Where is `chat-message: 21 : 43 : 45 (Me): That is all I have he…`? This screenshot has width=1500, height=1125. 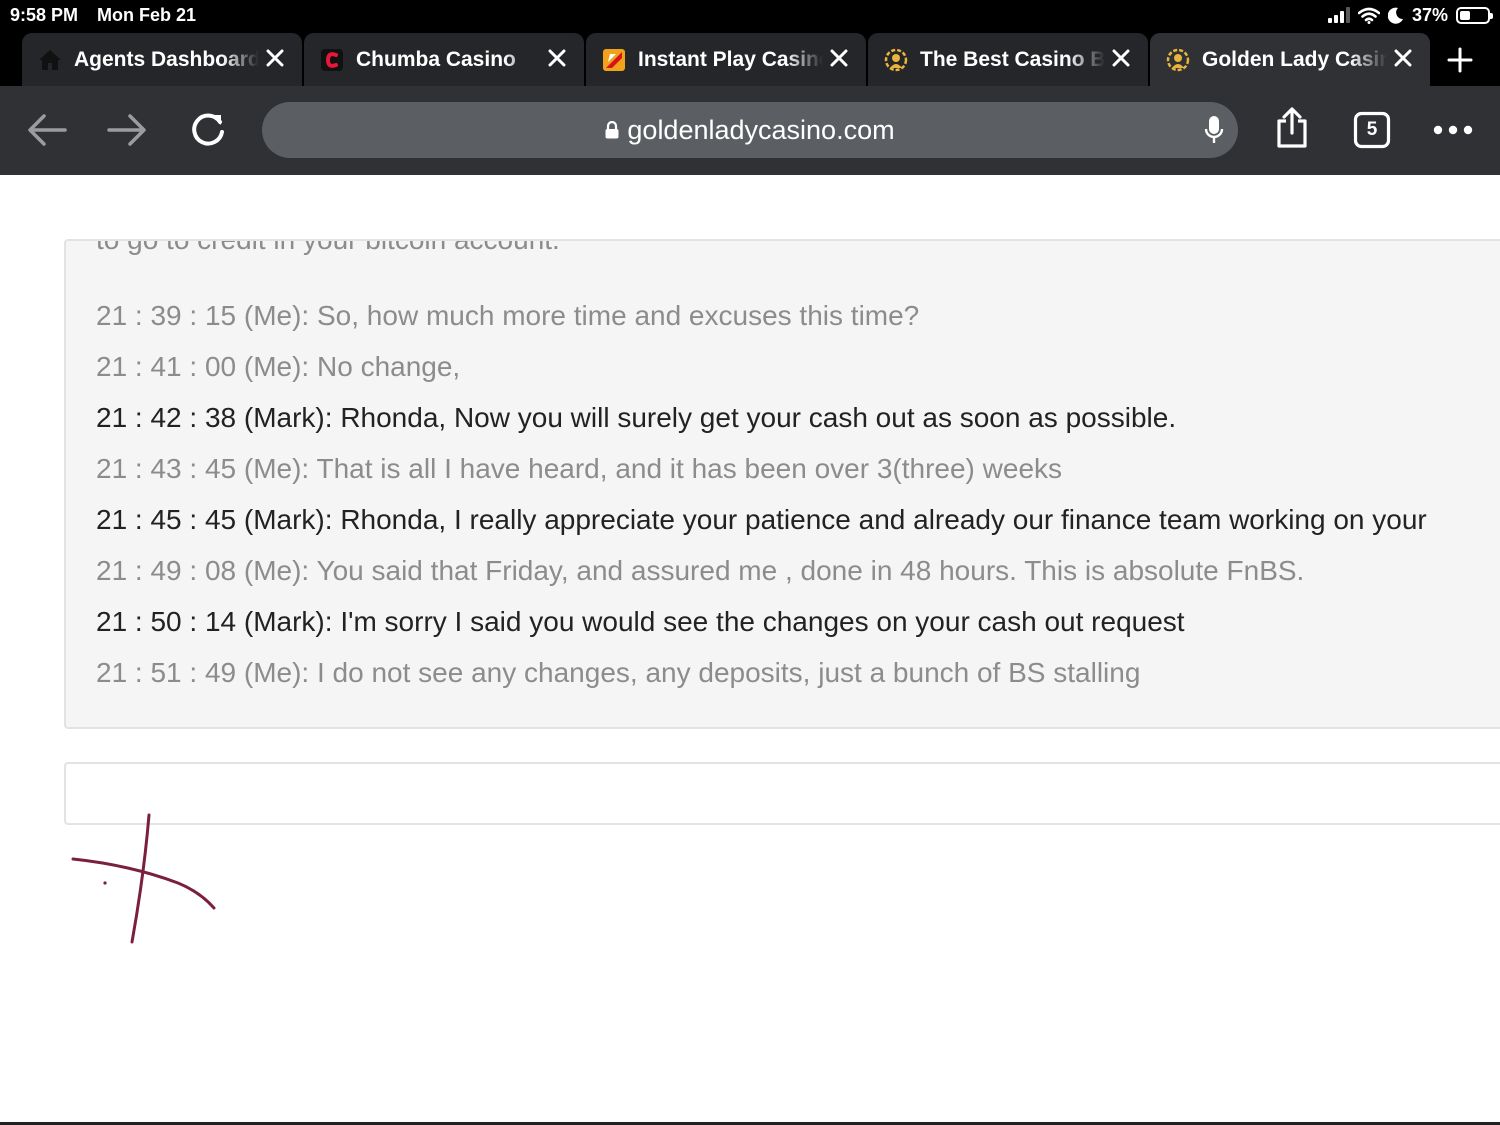 chat-message: 21 : 43 : 45 (Me): That is all I have he… is located at coordinates (579, 468).